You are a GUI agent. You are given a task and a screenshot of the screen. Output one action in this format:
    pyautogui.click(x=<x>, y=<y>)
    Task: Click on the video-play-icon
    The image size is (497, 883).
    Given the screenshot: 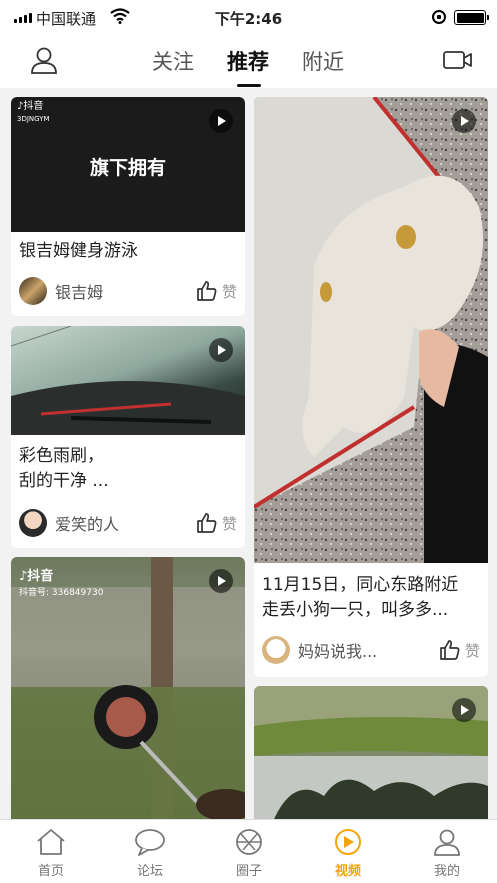 What is the action you would take?
    pyautogui.click(x=348, y=842)
    